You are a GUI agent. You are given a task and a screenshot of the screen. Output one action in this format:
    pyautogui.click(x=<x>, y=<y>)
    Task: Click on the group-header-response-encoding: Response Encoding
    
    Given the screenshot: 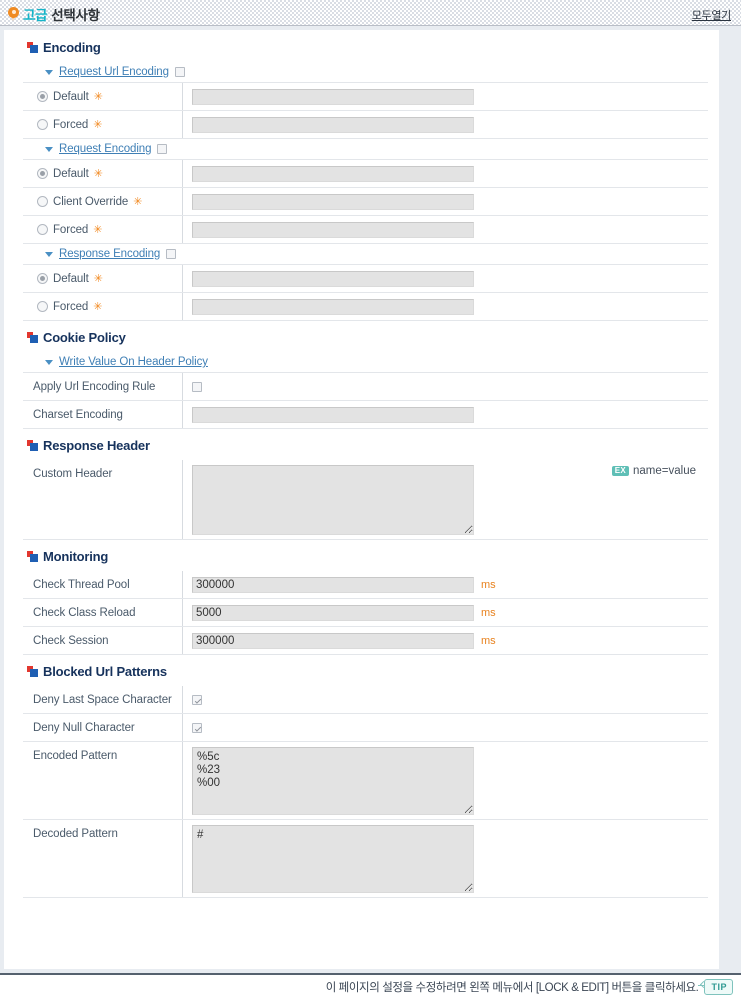 What is the action you would take?
    pyautogui.click(x=365, y=254)
    